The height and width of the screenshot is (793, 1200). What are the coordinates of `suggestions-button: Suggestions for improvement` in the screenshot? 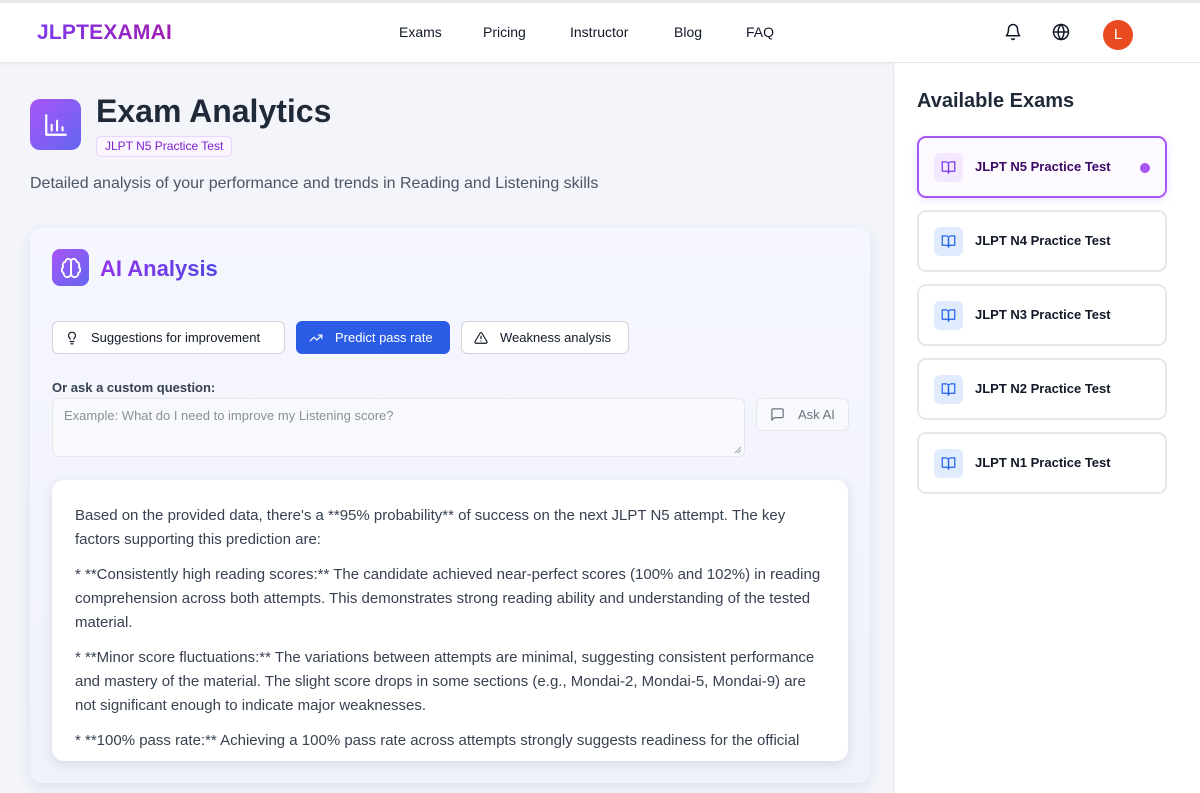 It's located at (168, 337).